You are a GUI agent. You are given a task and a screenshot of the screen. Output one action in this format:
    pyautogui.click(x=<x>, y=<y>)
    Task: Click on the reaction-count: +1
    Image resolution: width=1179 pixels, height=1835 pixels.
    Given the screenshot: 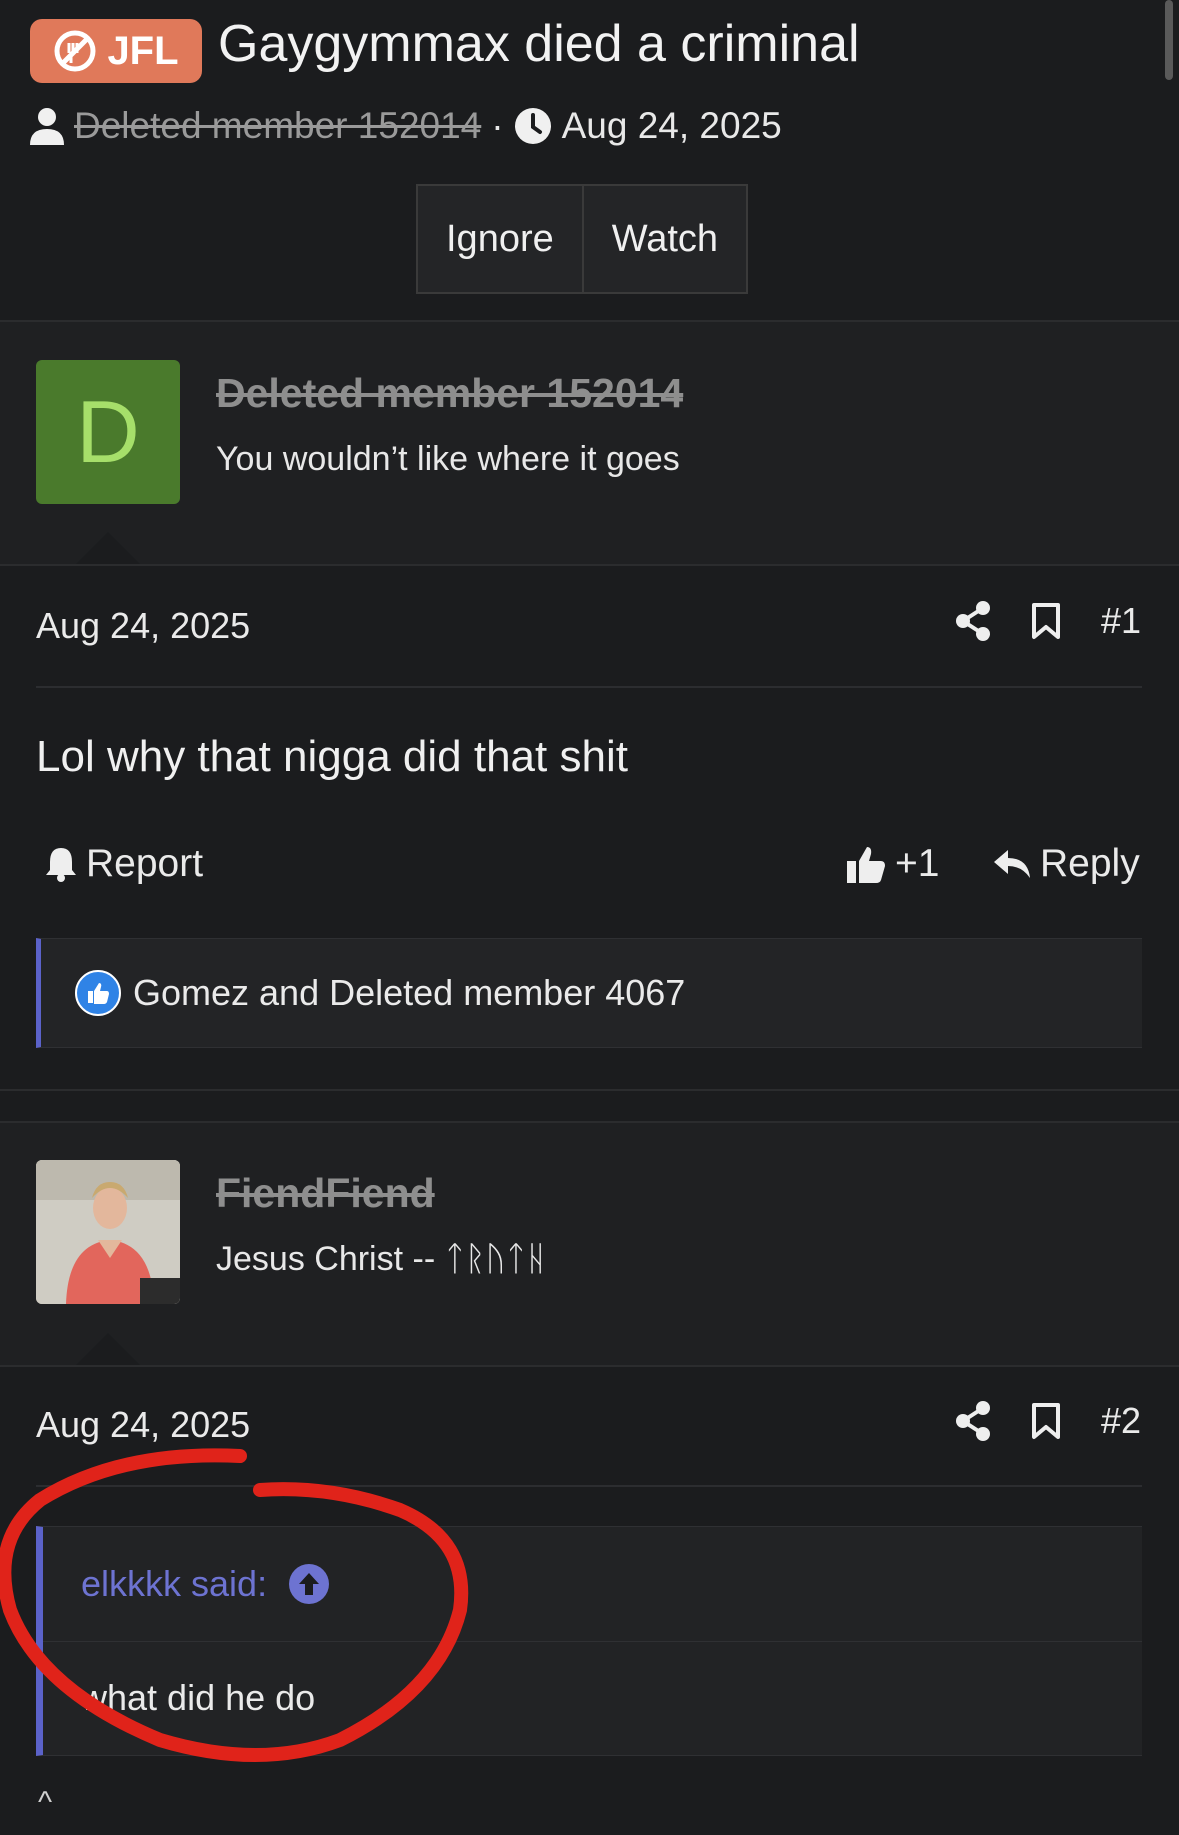 What is the action you would take?
    pyautogui.click(x=917, y=863)
    